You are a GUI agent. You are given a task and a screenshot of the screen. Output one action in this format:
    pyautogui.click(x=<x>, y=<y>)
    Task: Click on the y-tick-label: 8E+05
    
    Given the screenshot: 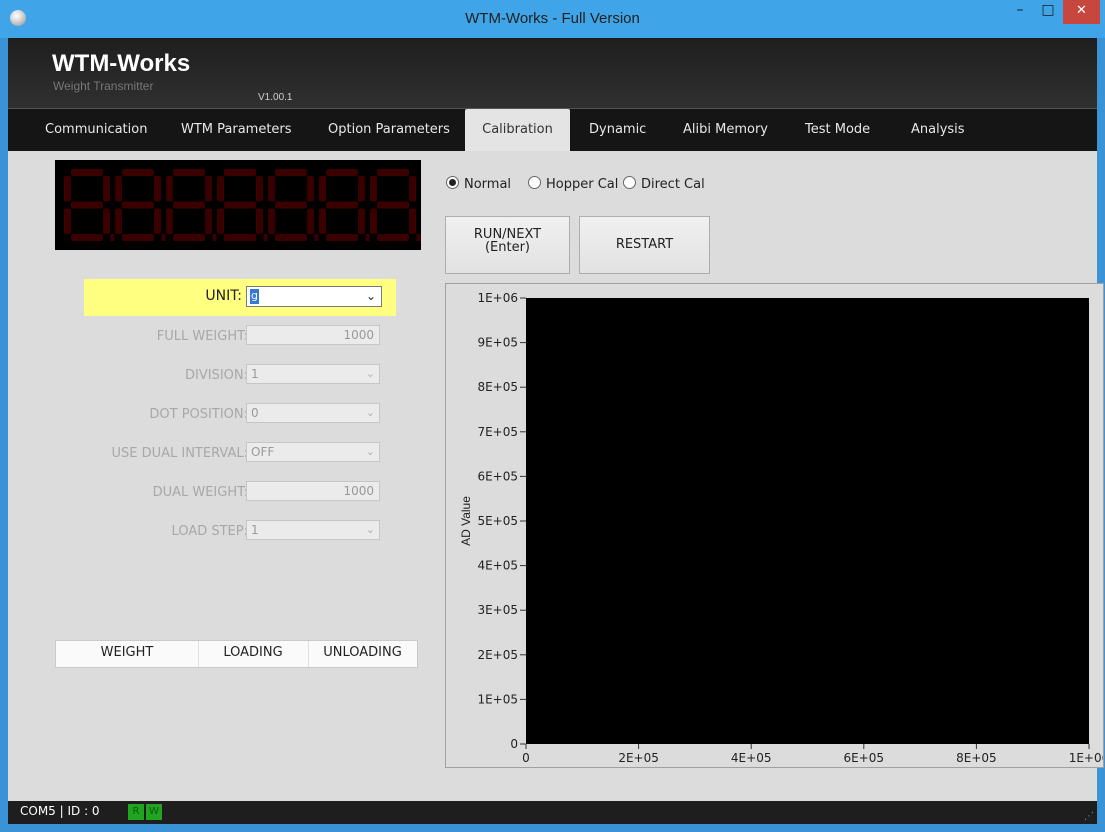 What is the action you would take?
    pyautogui.click(x=497, y=387)
    